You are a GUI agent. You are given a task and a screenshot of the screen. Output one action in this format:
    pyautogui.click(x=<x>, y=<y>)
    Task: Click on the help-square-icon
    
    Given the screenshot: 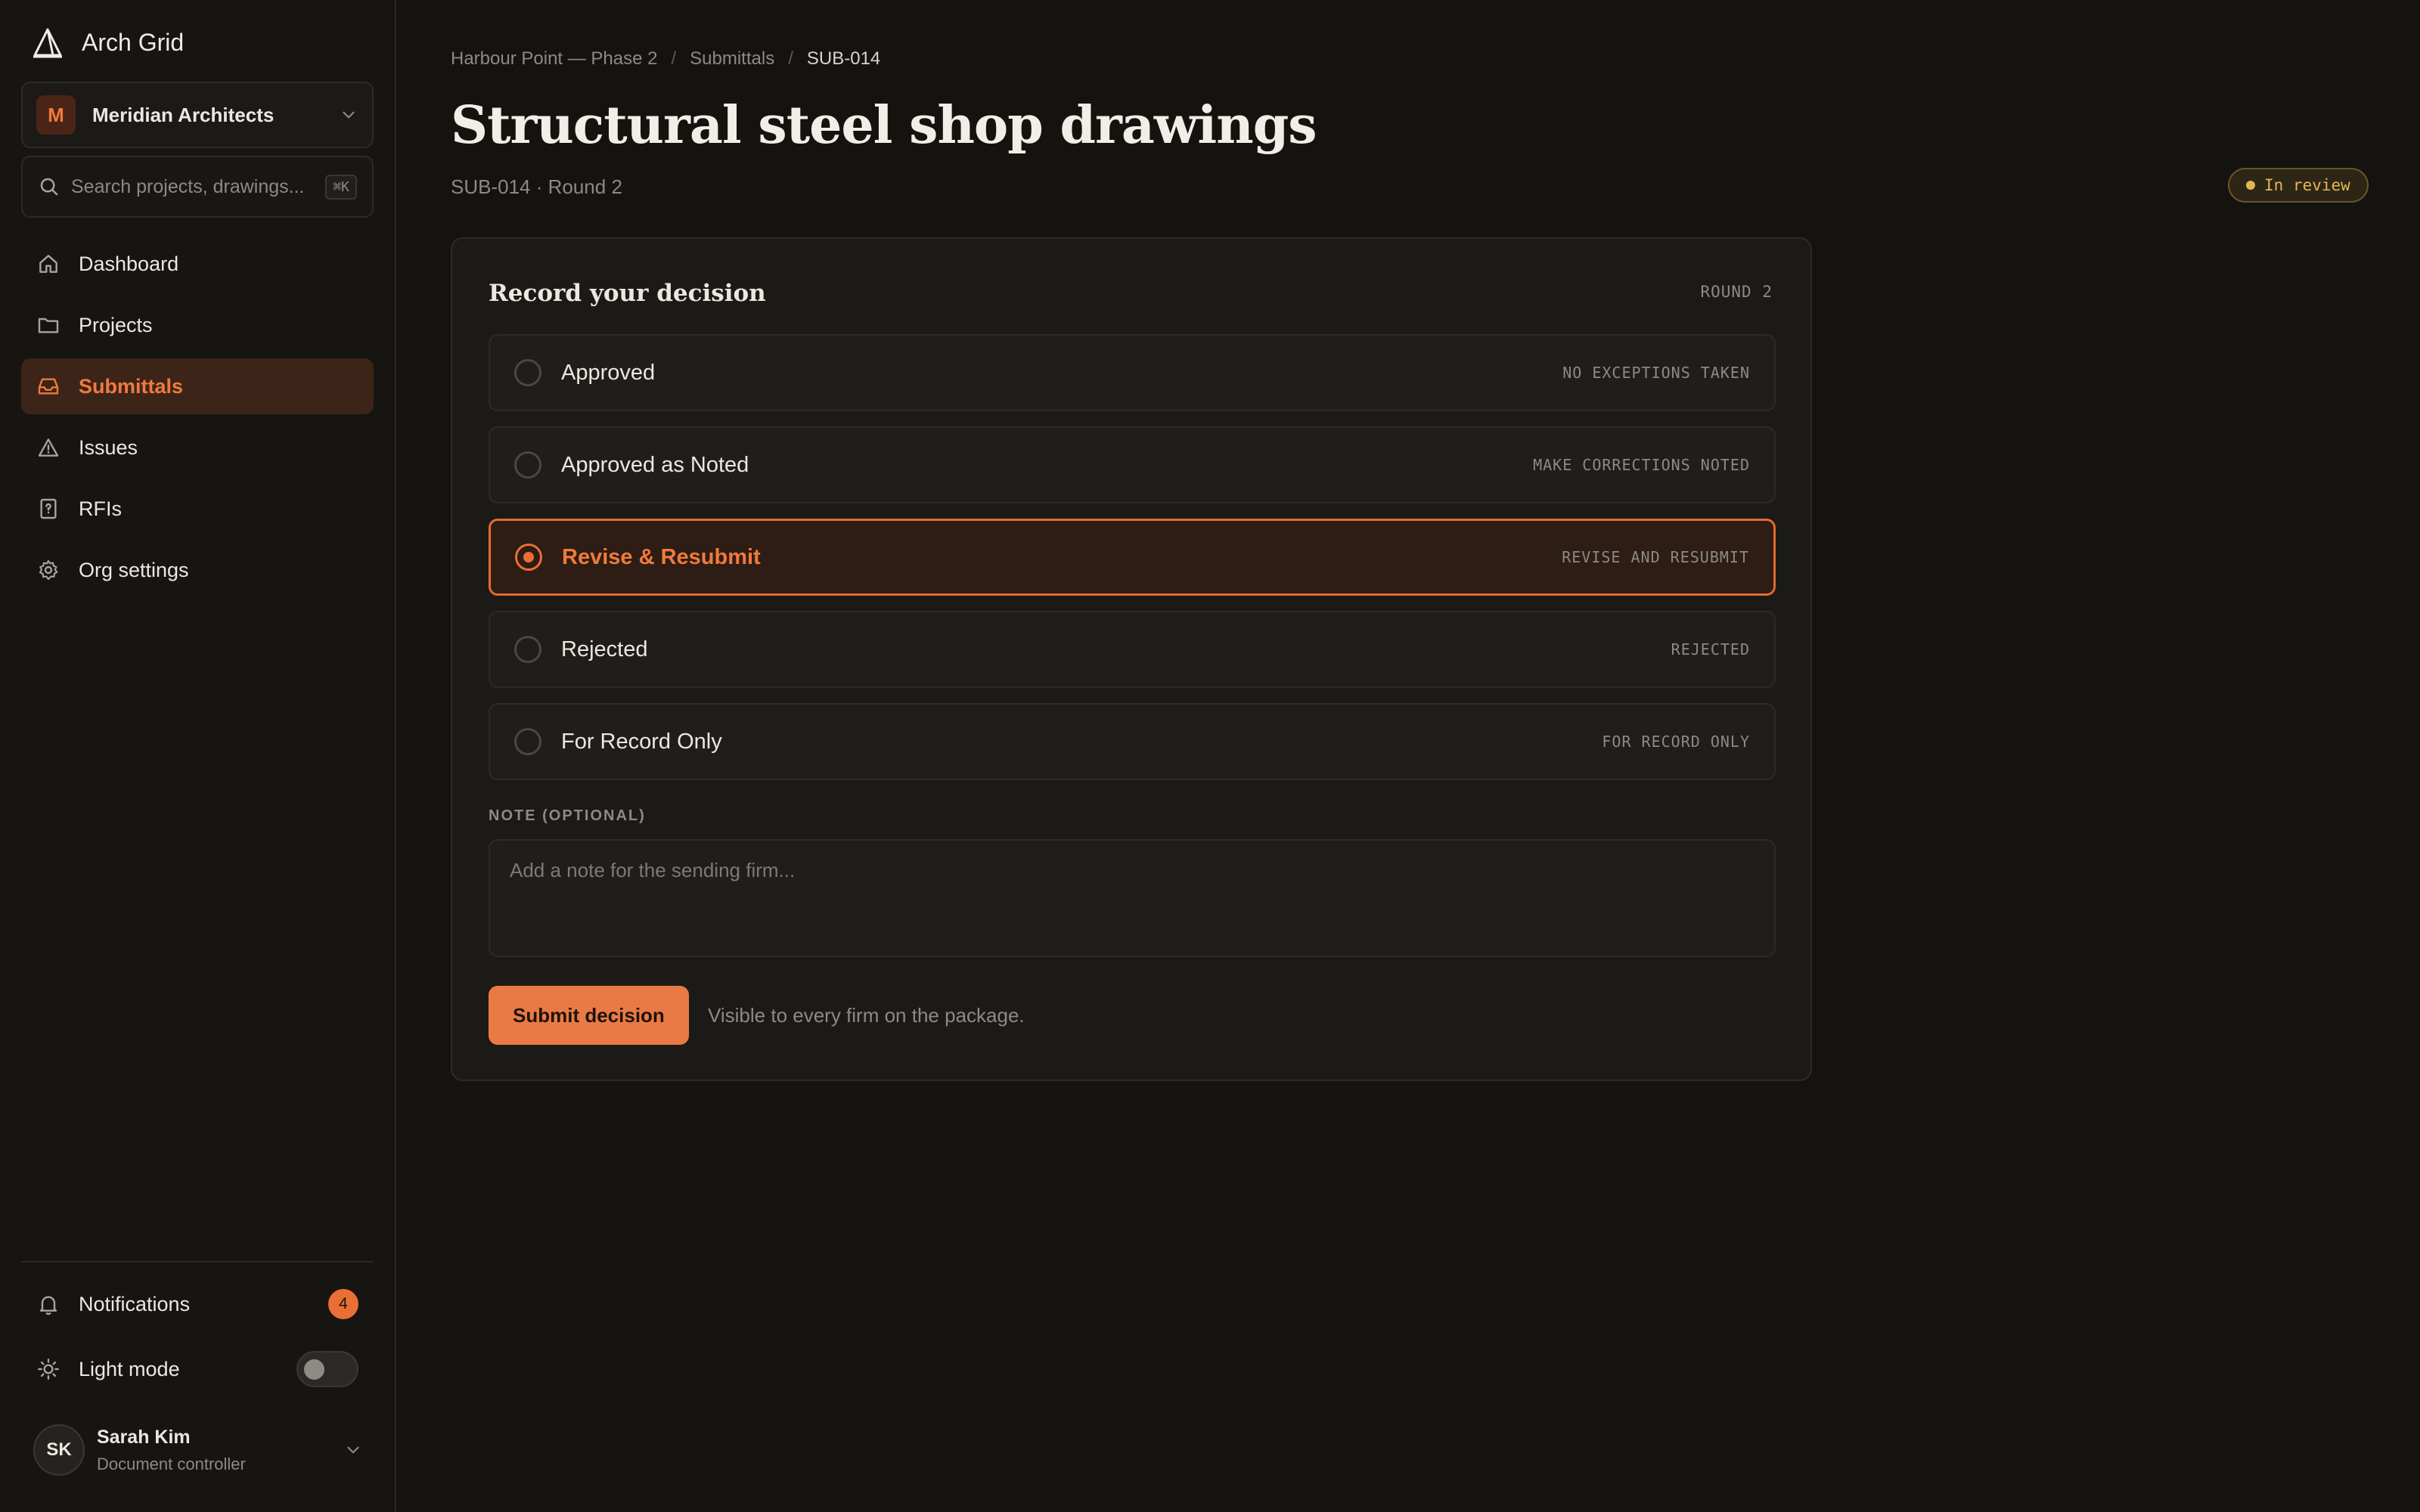 What is the action you would take?
    pyautogui.click(x=48, y=508)
    